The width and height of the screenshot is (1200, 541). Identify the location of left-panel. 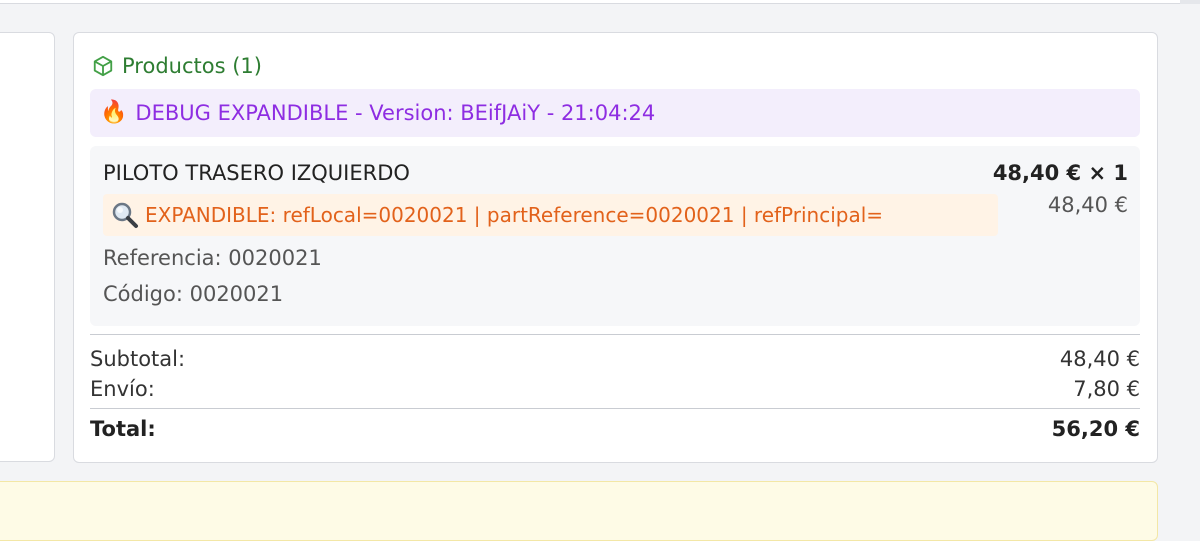
(27, 247).